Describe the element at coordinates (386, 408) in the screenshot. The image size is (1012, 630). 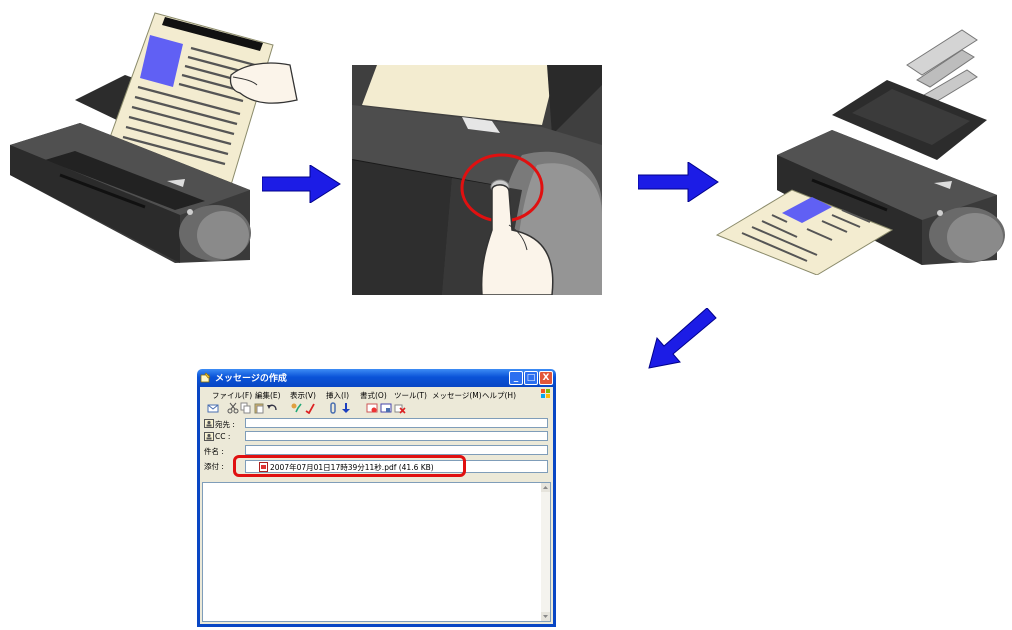
I see `encrypt-icon` at that location.